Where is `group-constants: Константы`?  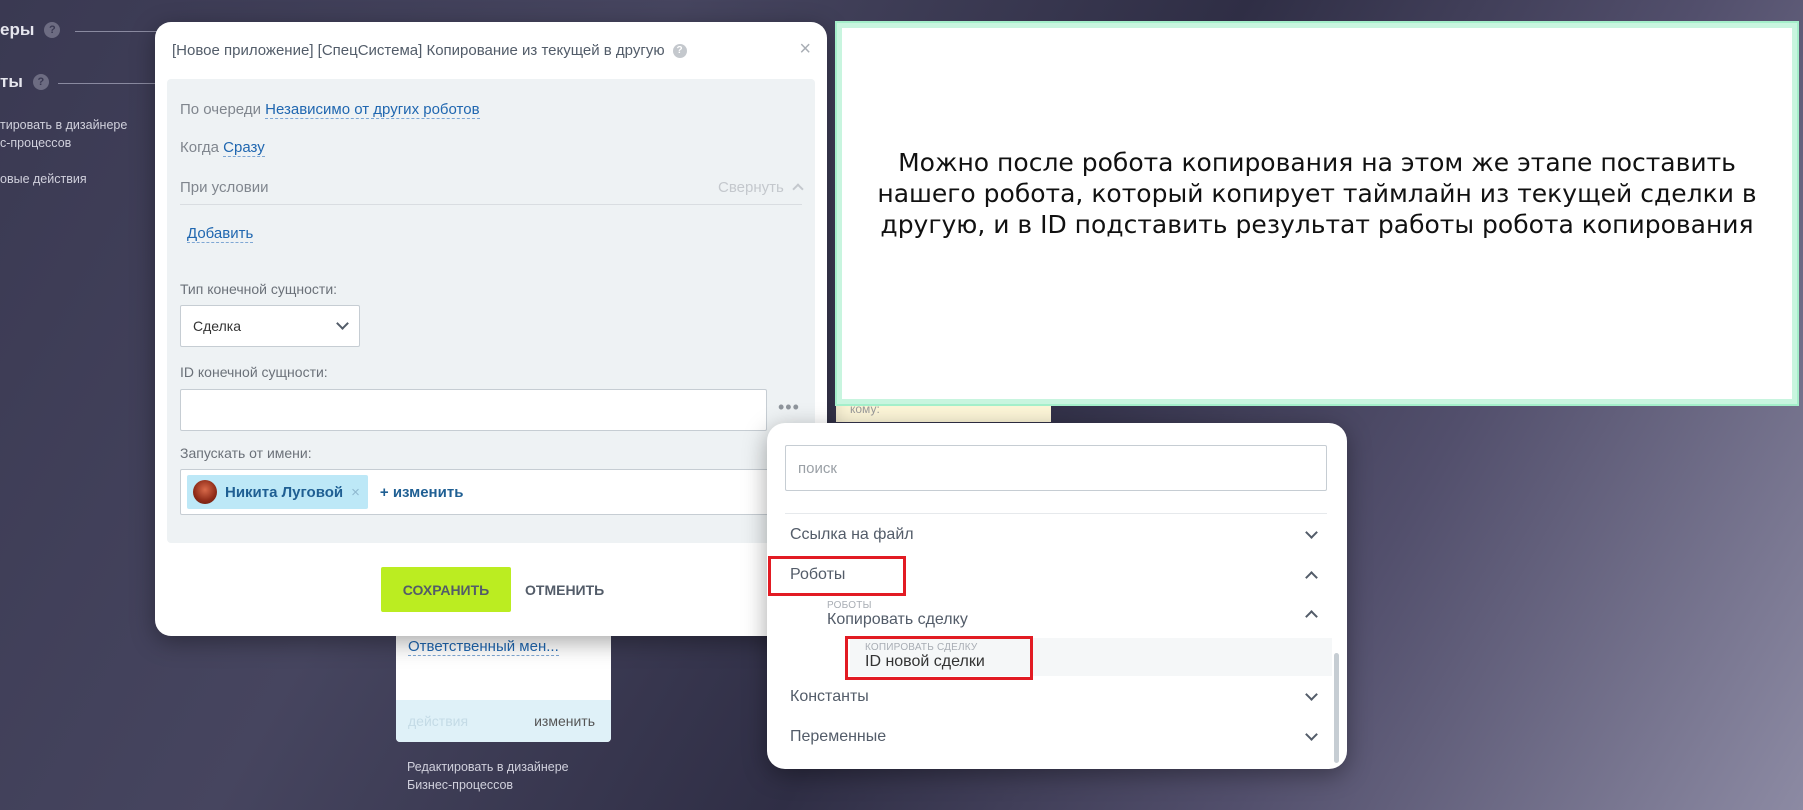
group-constants: Константы is located at coordinates (1060, 697).